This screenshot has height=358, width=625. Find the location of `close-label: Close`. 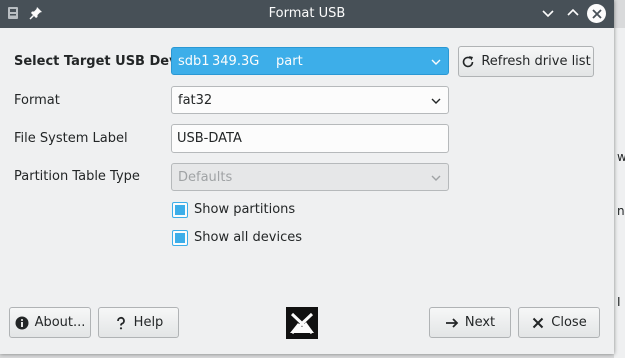

close-label: Close is located at coordinates (569, 322).